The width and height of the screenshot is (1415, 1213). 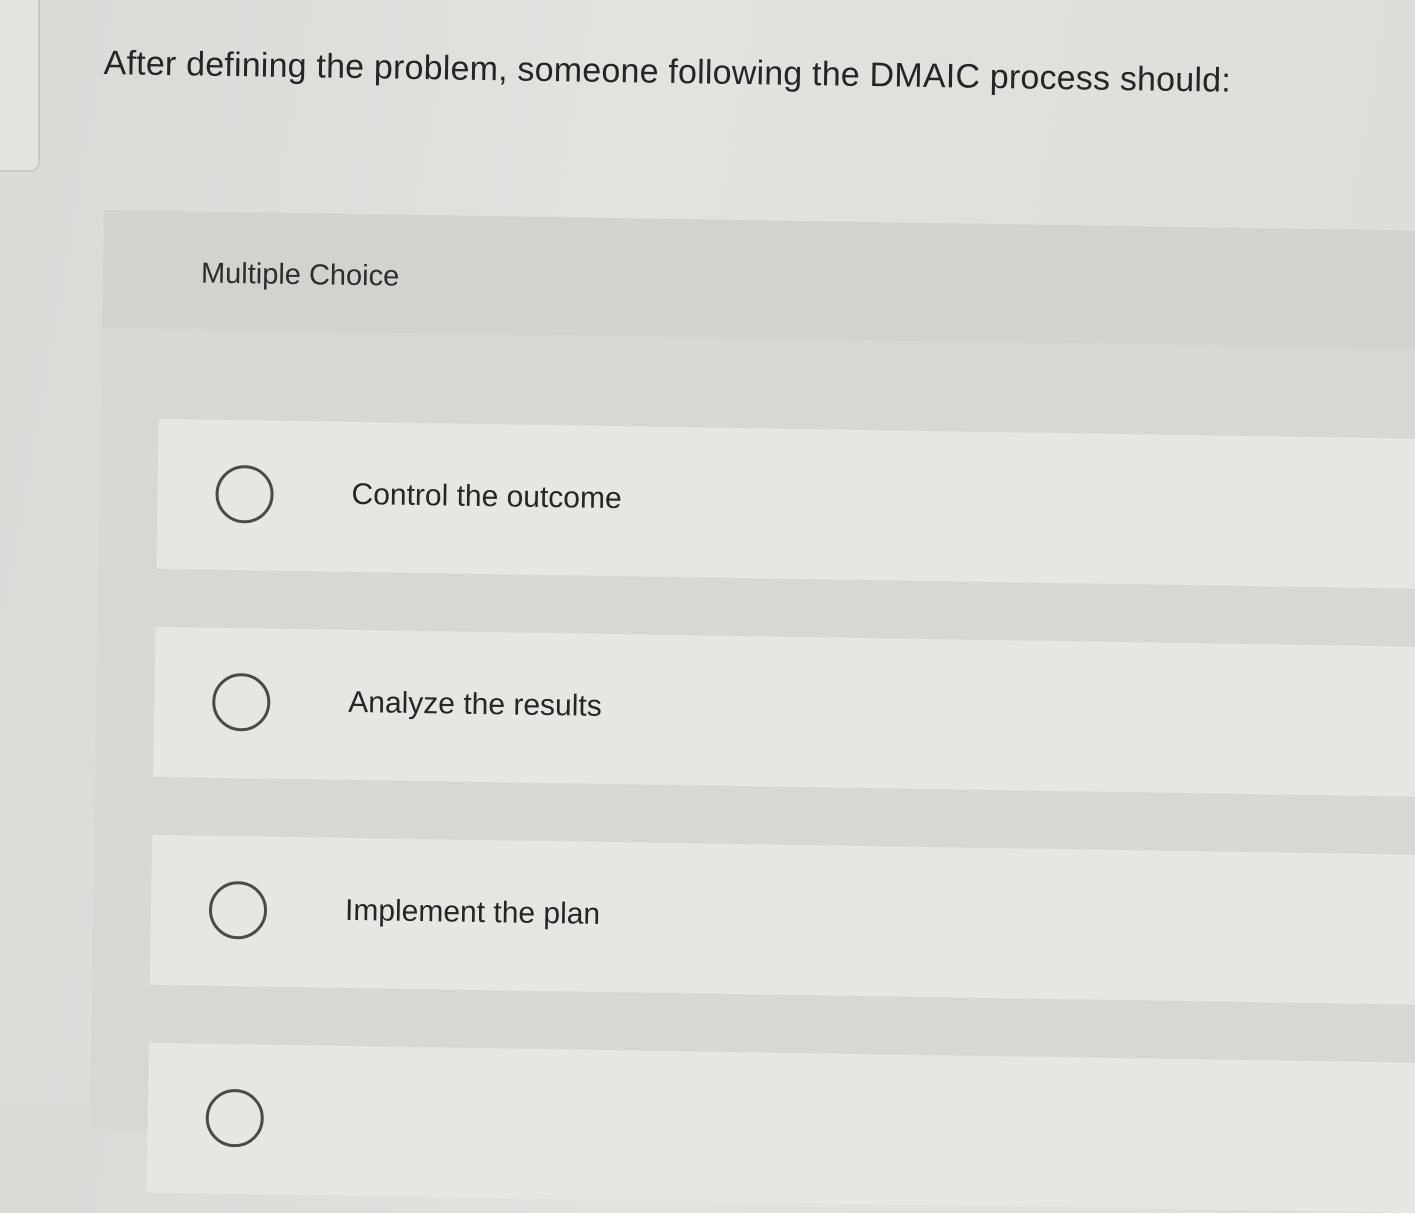 I want to click on answer-option-1: Control the outcome, so click(x=785, y=503).